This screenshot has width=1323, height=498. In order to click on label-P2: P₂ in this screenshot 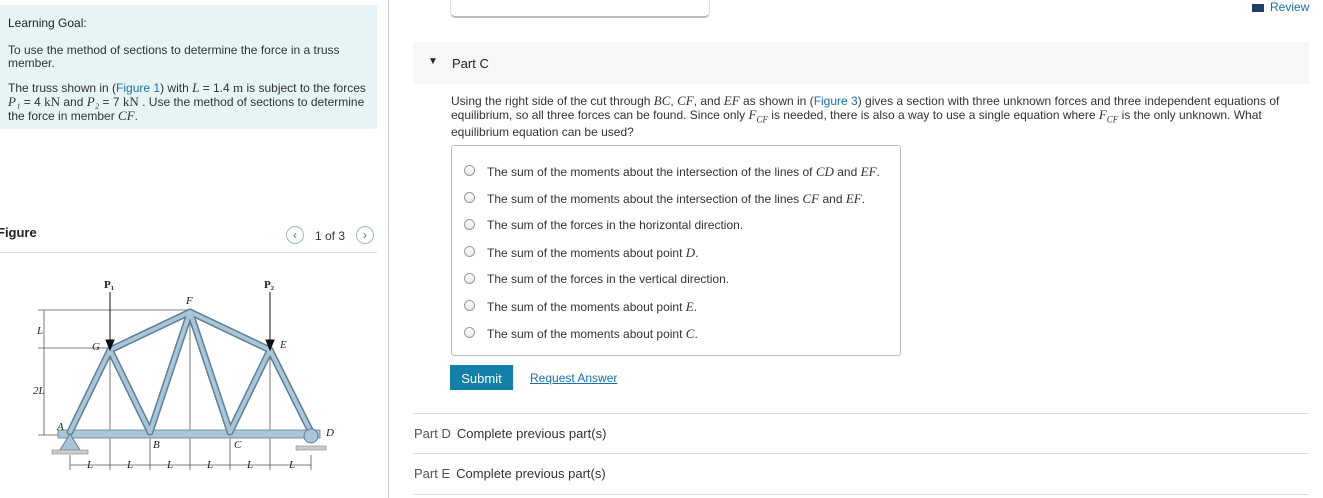, I will do `click(269, 285)`.